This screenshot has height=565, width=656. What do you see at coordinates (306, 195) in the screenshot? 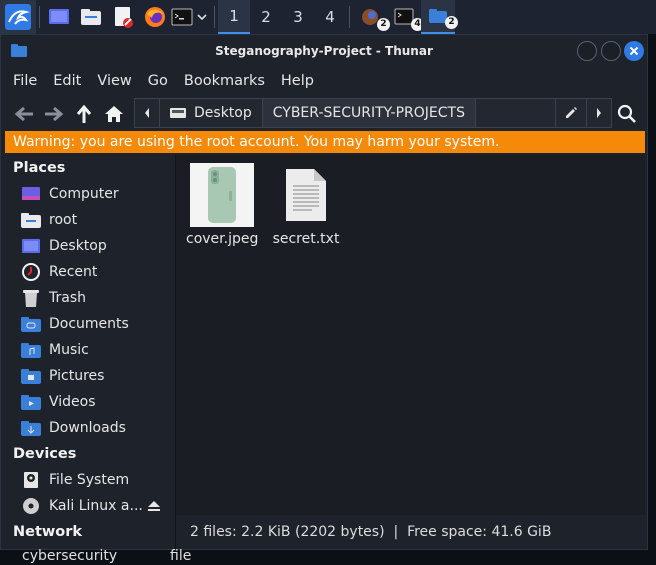
I see `text-file-icon` at bounding box center [306, 195].